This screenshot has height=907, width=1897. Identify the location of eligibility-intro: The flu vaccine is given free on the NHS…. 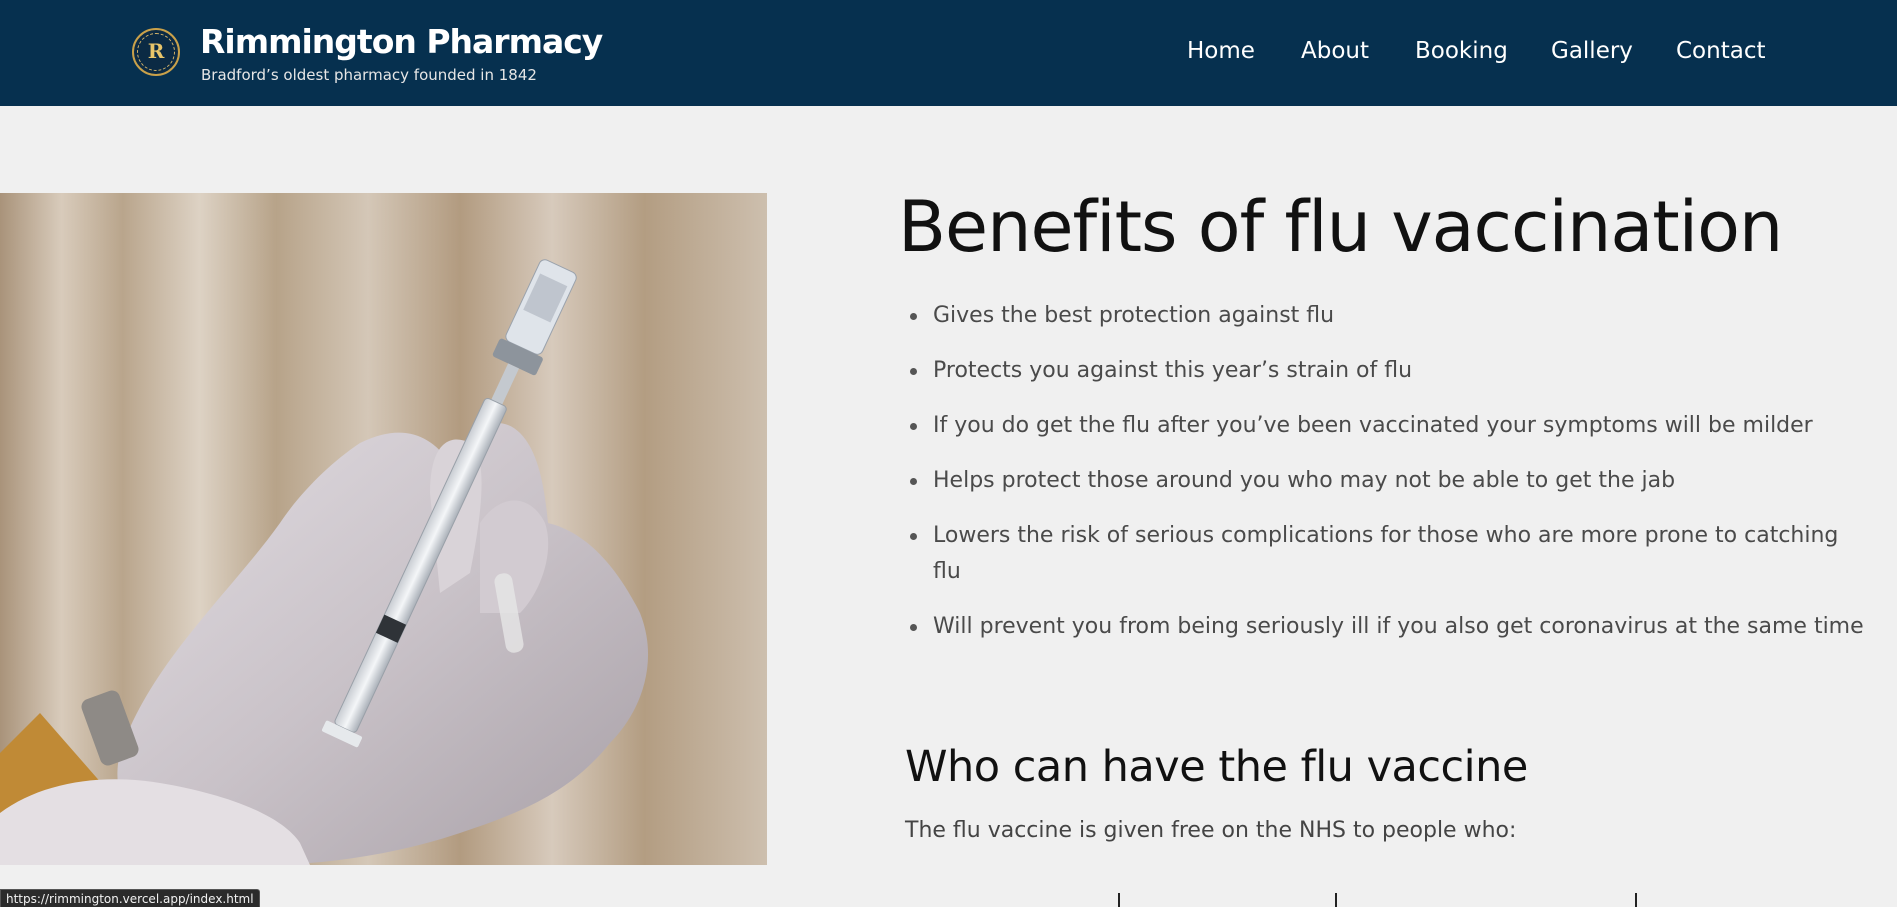
(1211, 830).